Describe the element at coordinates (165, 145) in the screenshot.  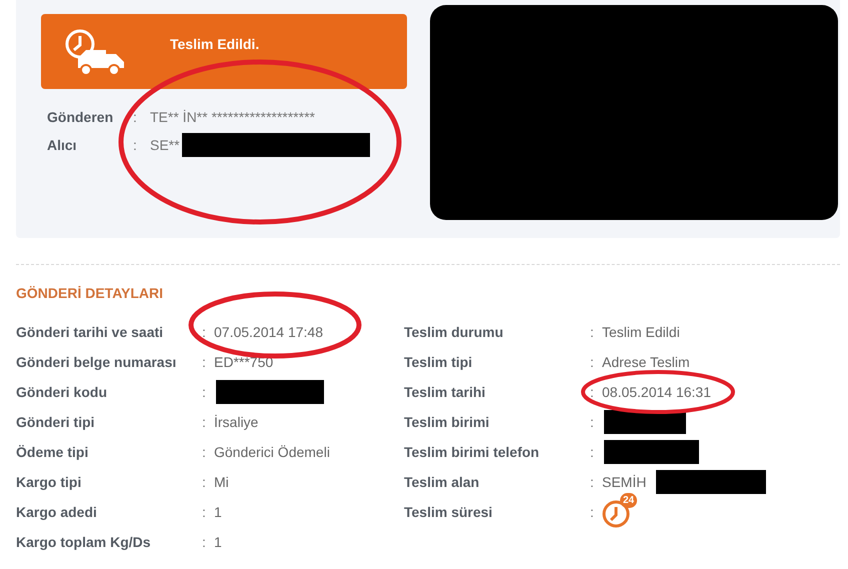
I see `party-value: SE**` at that location.